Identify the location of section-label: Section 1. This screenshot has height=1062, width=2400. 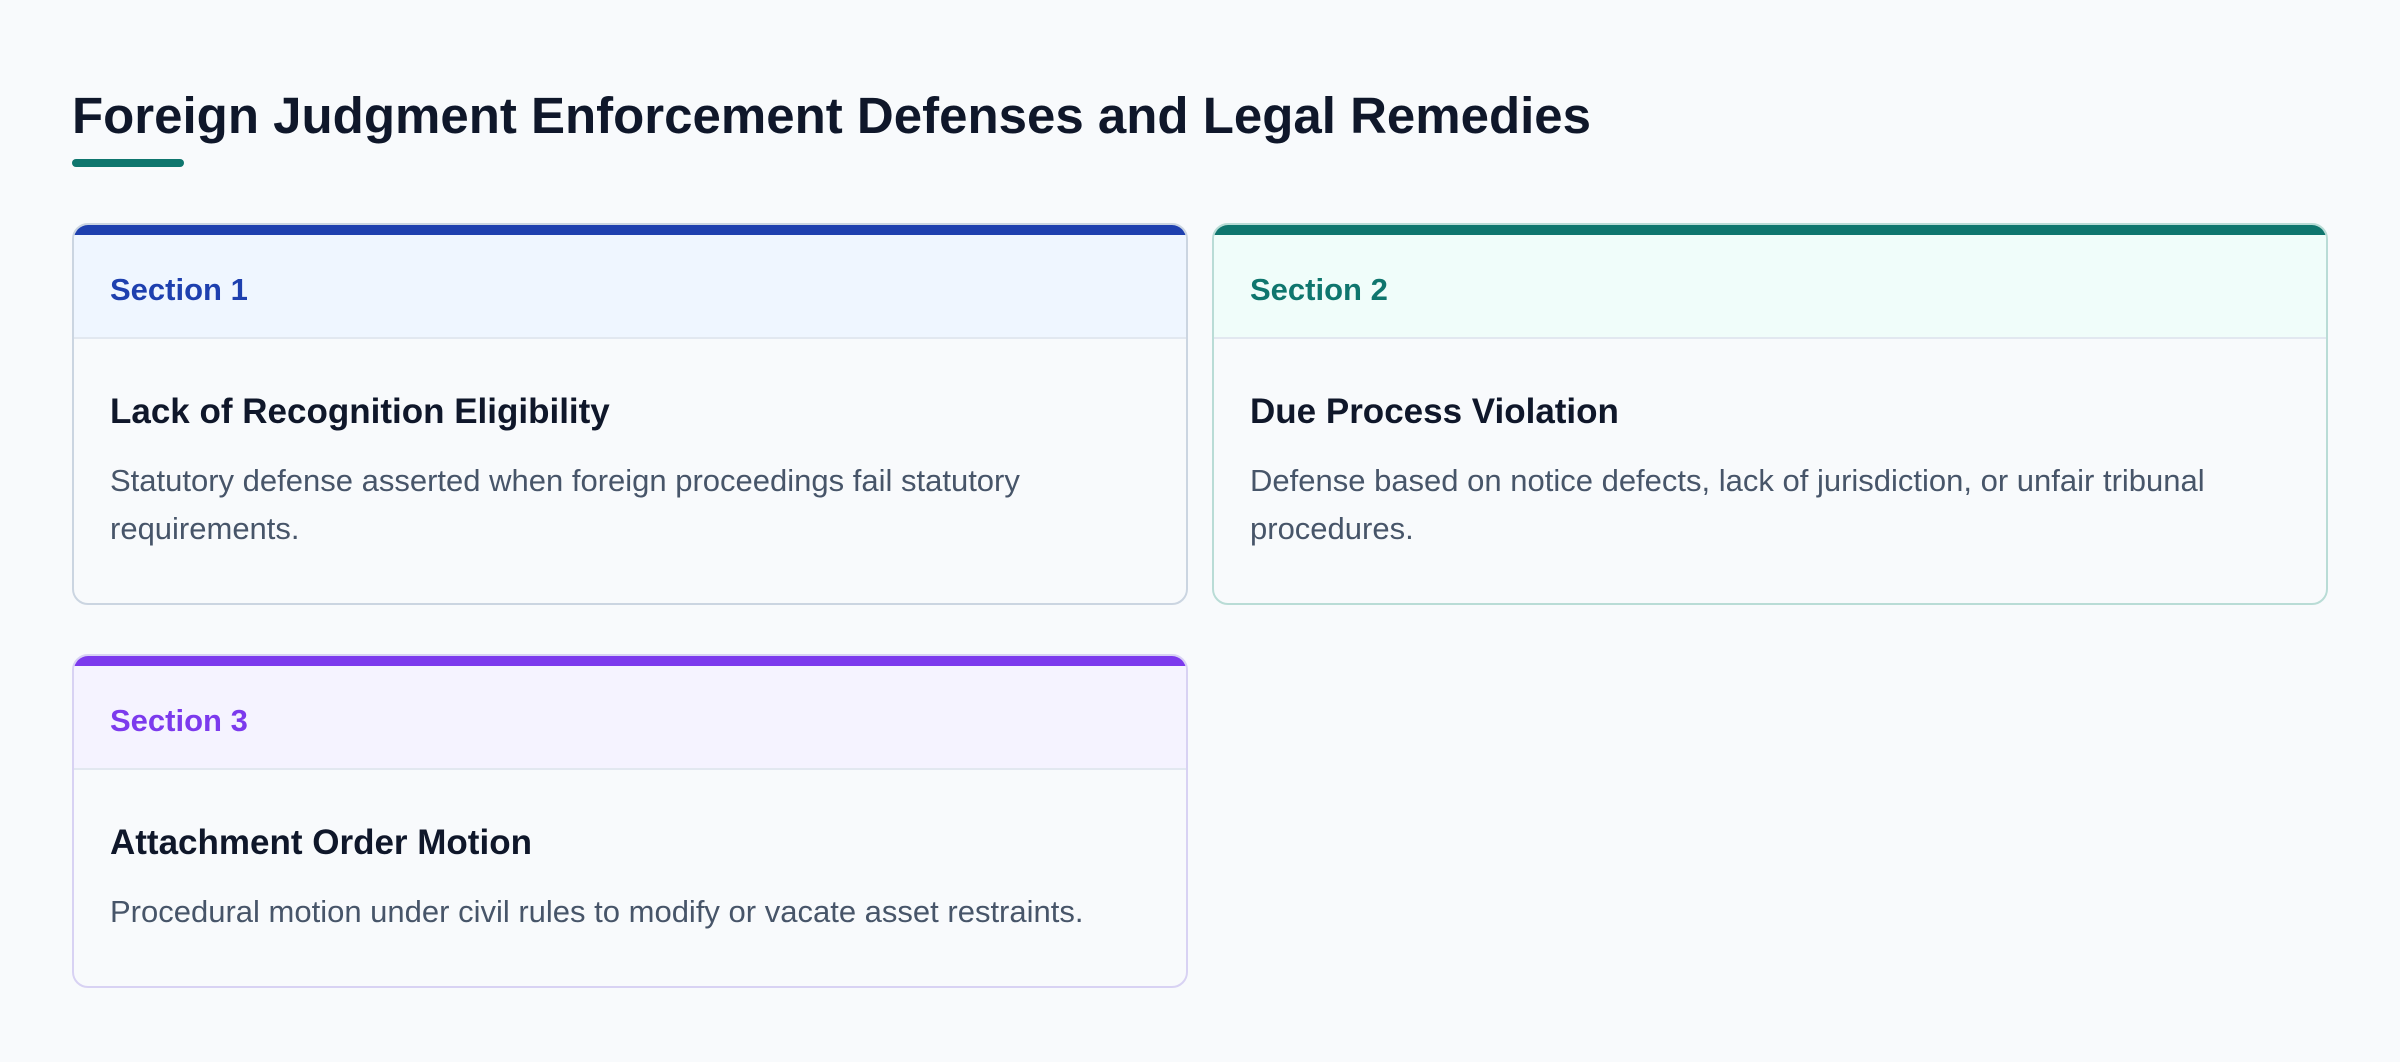
(179, 289).